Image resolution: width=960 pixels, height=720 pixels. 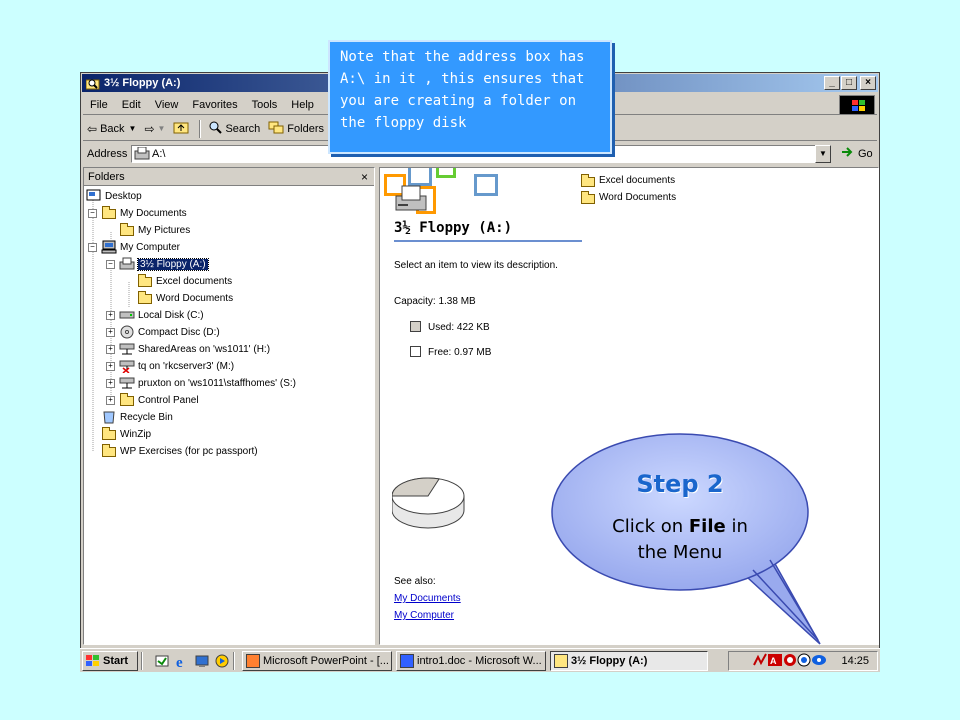 What do you see at coordinates (234, 129) in the screenshot?
I see `search-button: Search` at bounding box center [234, 129].